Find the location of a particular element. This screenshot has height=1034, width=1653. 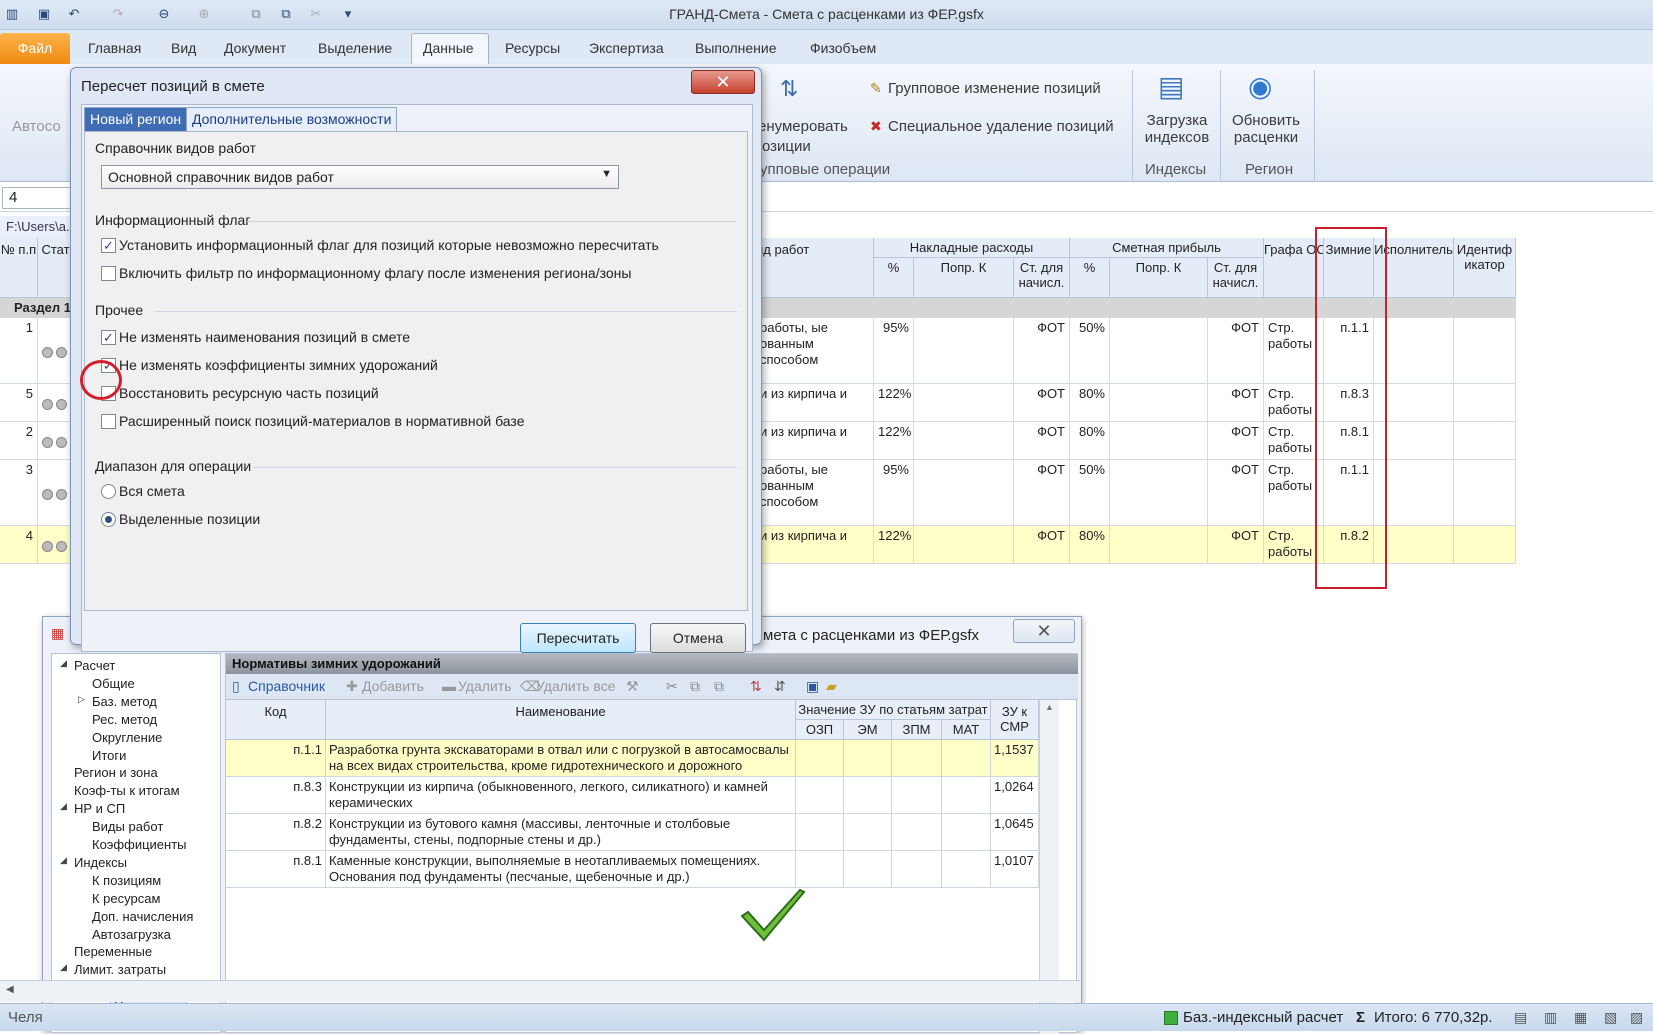

tree-item: Автозагрузка is located at coordinates (131, 934).